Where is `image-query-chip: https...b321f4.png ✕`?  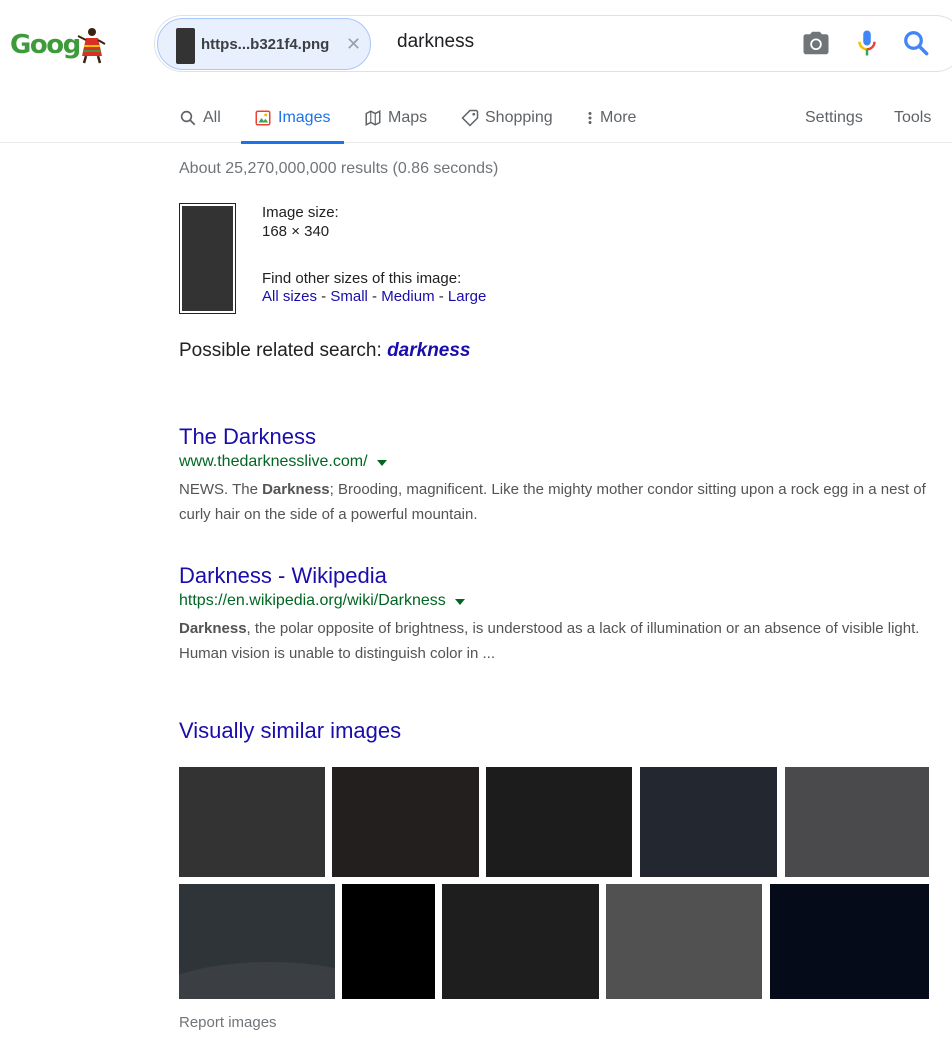 image-query-chip: https...b321f4.png ✕ is located at coordinates (264, 44).